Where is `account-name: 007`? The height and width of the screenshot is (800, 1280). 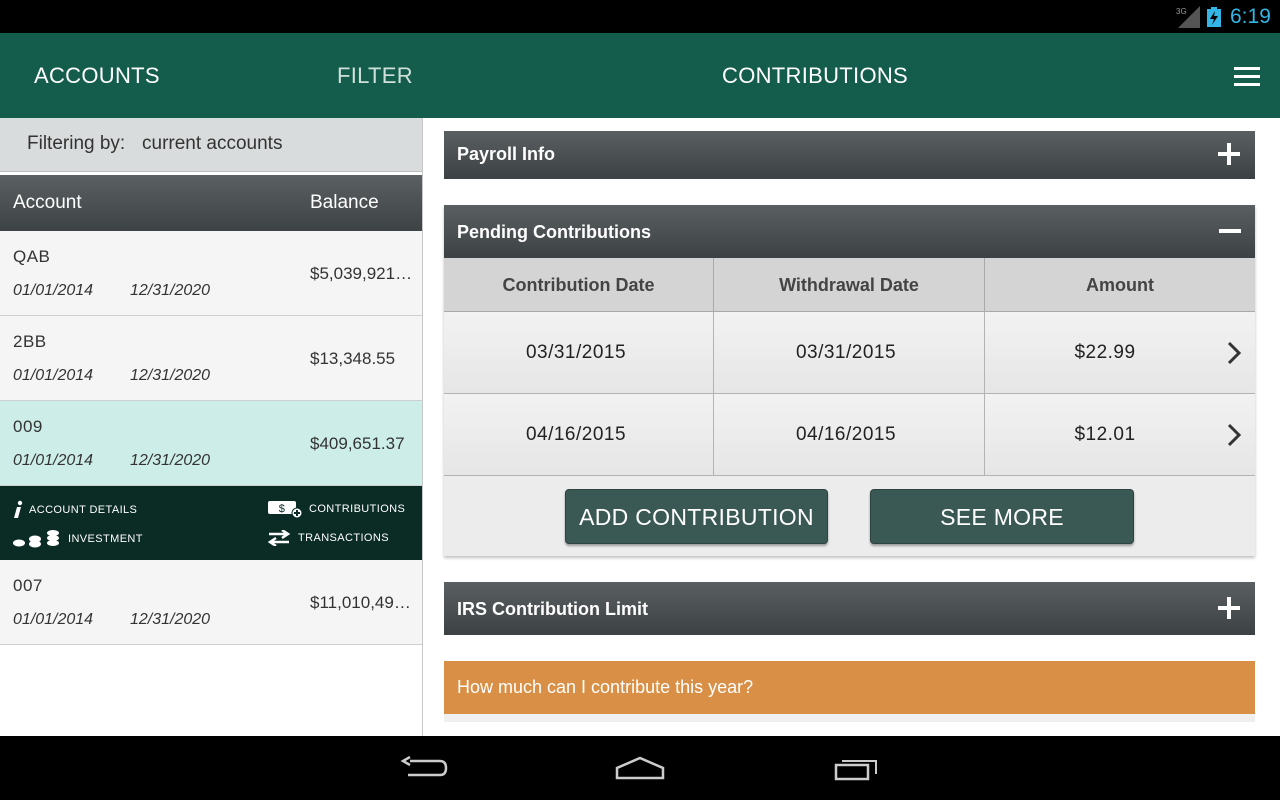
account-name: 007 is located at coordinates (28, 585).